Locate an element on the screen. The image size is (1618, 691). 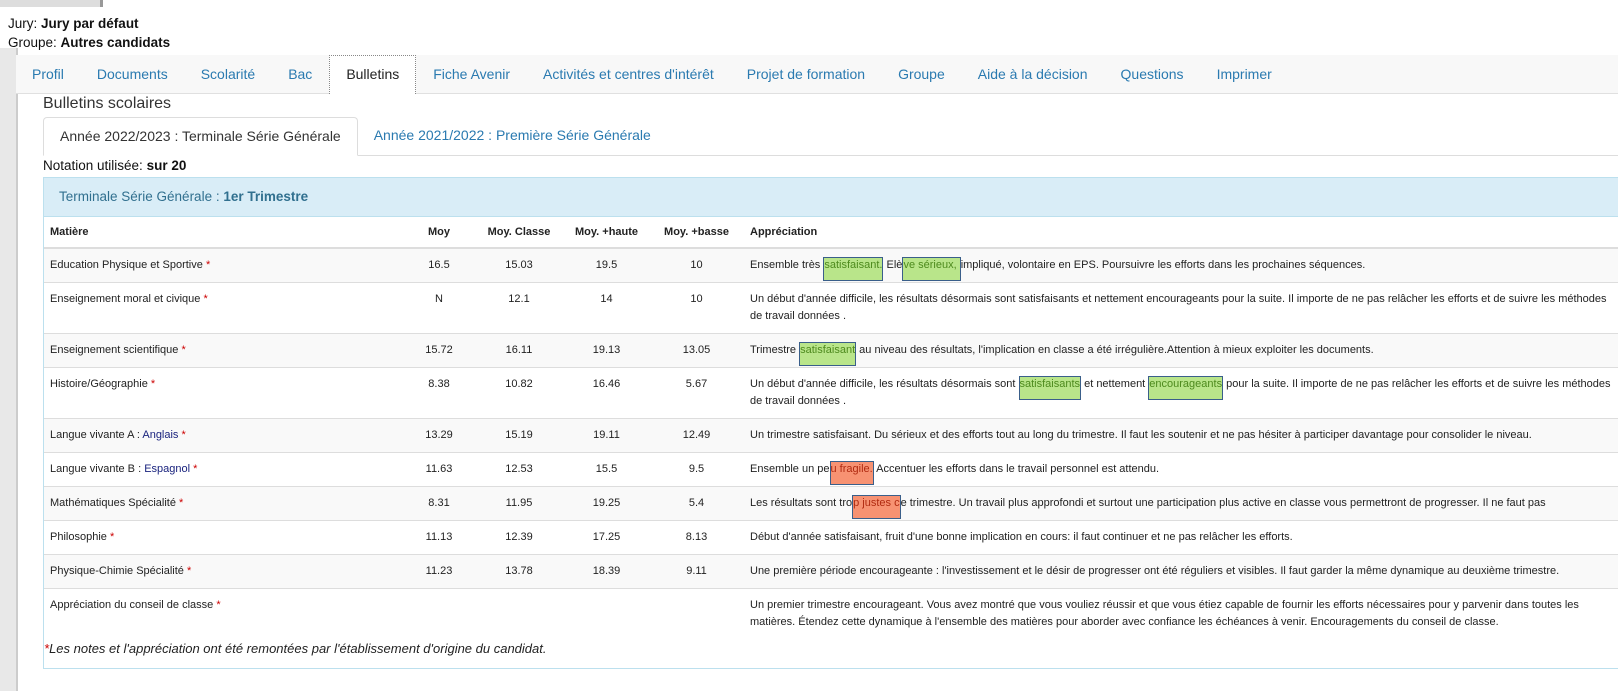
haute-cell: 14 is located at coordinates (606, 308).